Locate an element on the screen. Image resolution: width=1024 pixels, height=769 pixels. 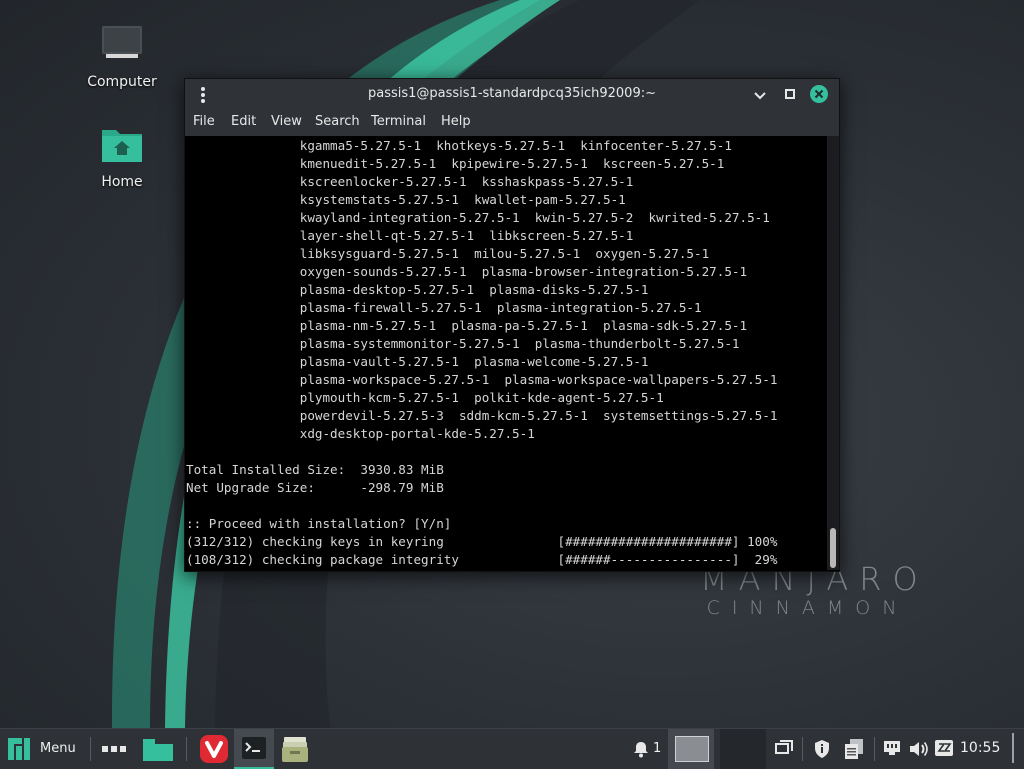
file-manager-icon is located at coordinates (295, 749).